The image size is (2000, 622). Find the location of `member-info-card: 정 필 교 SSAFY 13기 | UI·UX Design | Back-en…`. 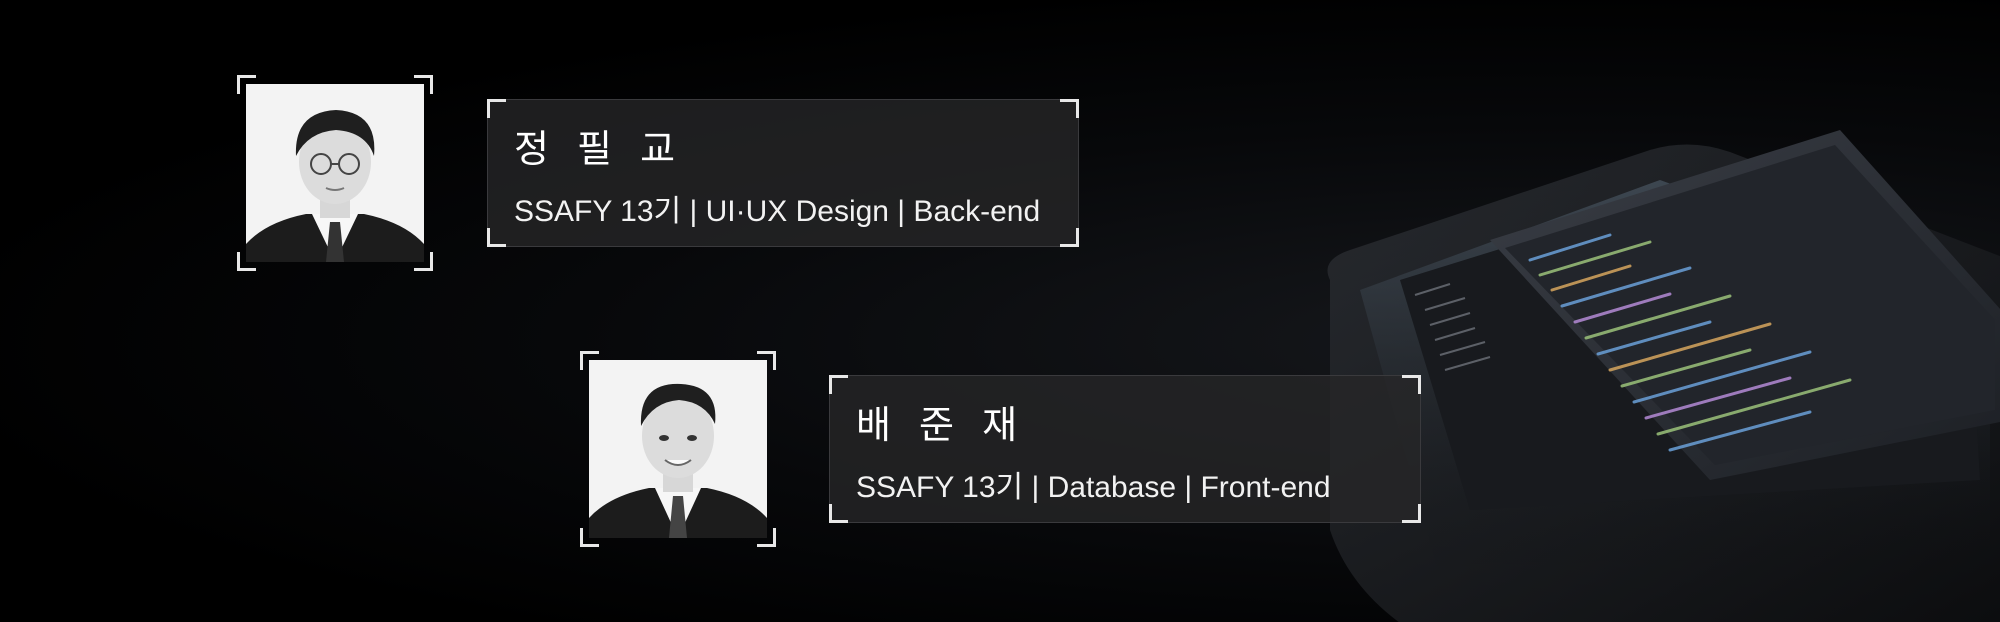

member-info-card: 정 필 교 SSAFY 13기 | UI·UX Design | Back-en… is located at coordinates (783, 173).